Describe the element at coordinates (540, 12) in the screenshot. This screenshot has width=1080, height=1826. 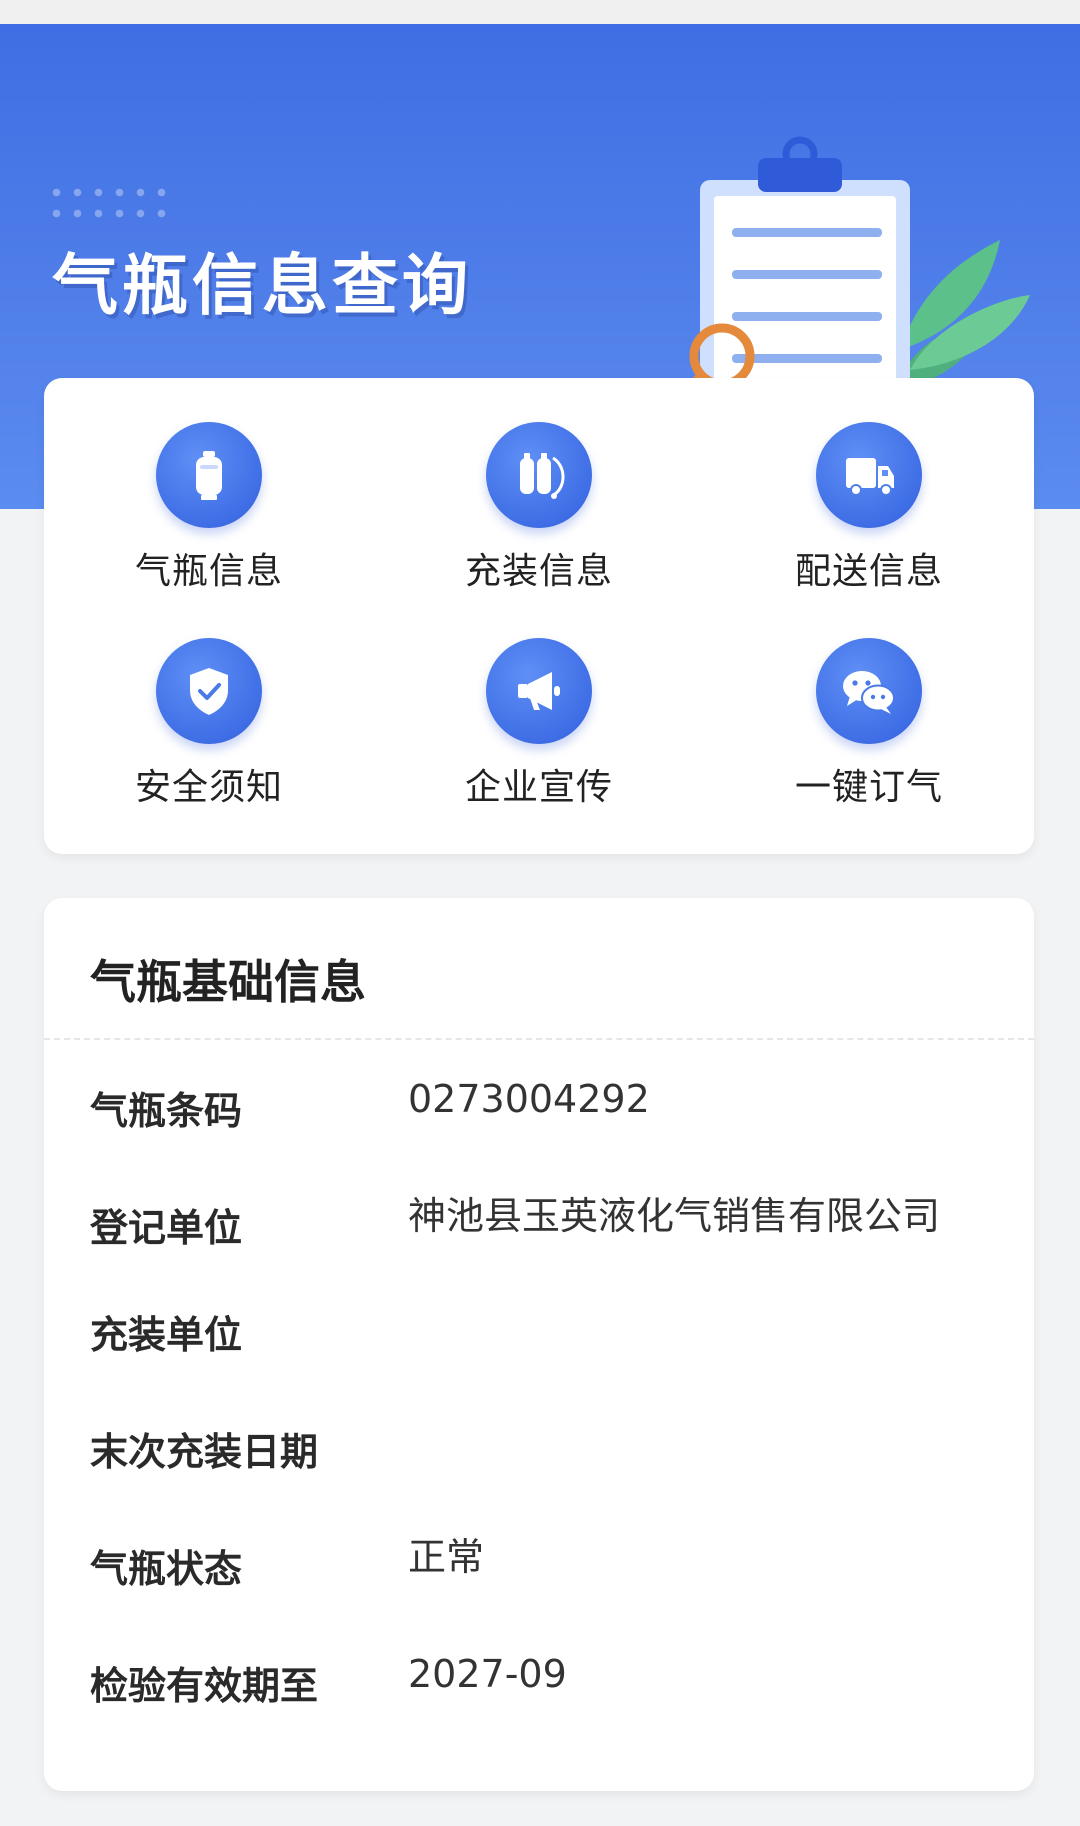
I see `status-strip` at that location.